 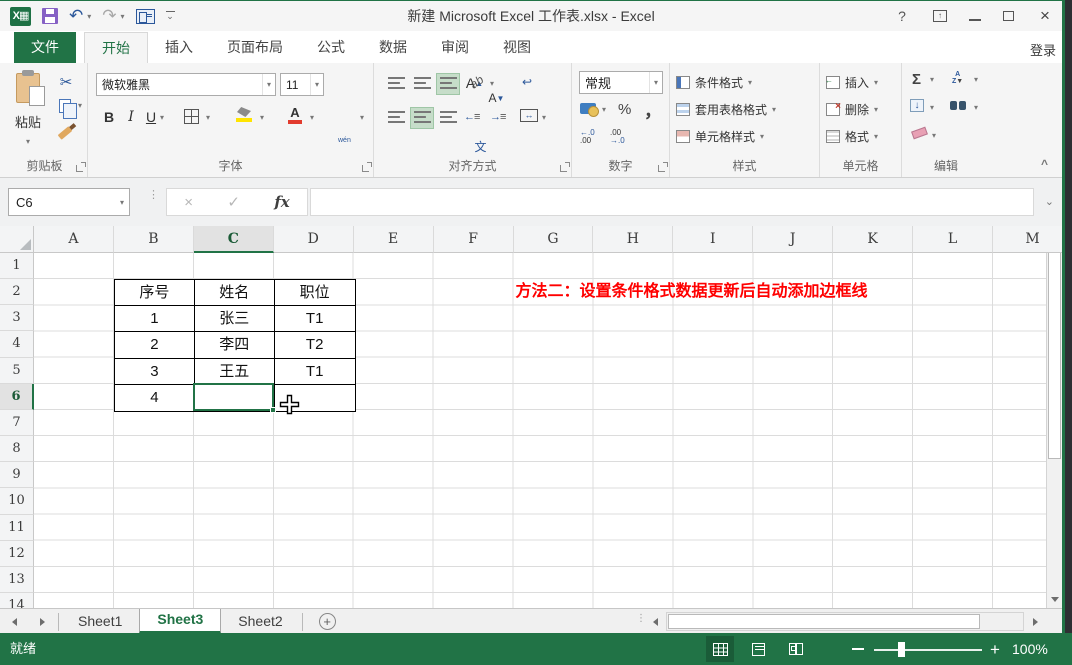 I want to click on prev-sheet-icon, so click(x=14, y=621).